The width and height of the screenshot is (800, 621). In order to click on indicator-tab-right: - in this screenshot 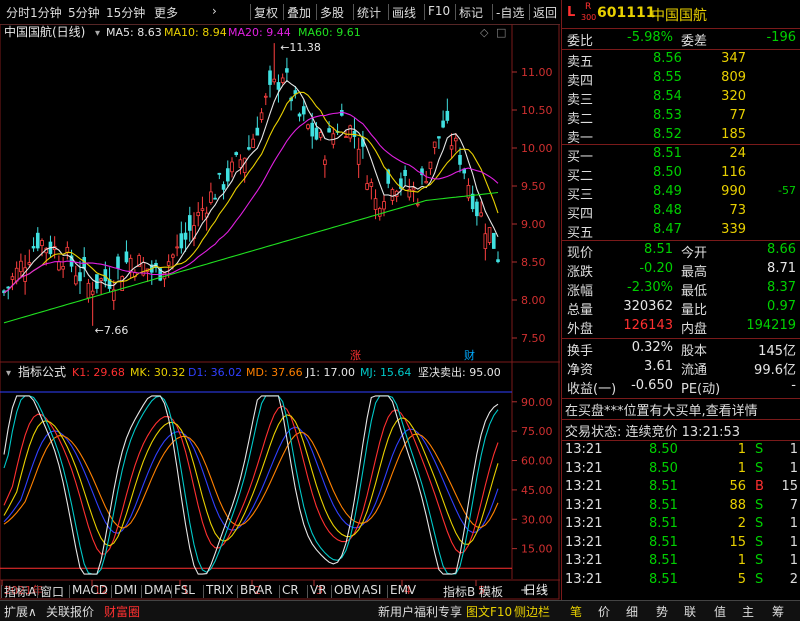, I will do `click(544, 591)`.